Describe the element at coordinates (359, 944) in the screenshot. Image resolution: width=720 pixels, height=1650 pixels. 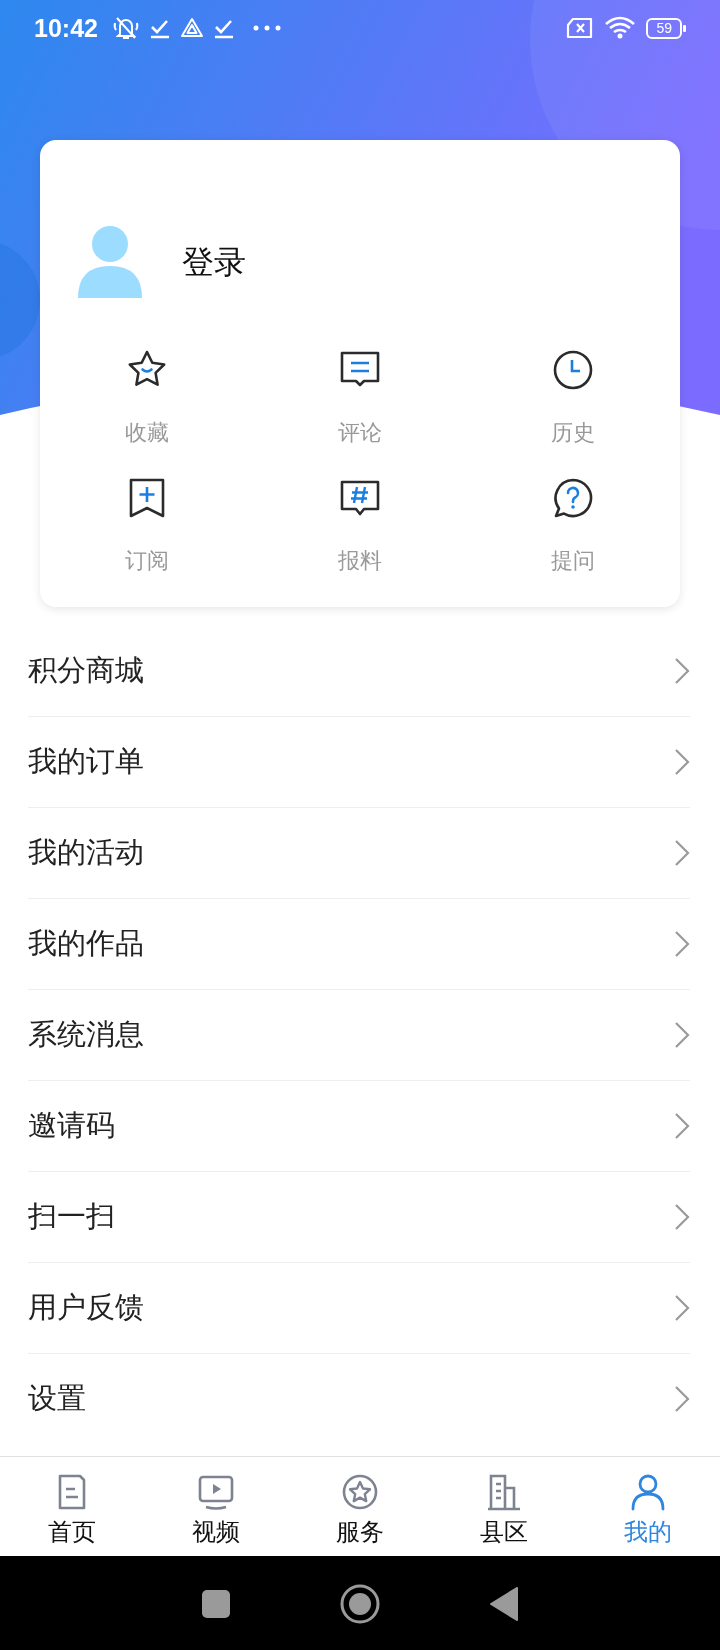
I see `menu-item: 我的作品` at that location.